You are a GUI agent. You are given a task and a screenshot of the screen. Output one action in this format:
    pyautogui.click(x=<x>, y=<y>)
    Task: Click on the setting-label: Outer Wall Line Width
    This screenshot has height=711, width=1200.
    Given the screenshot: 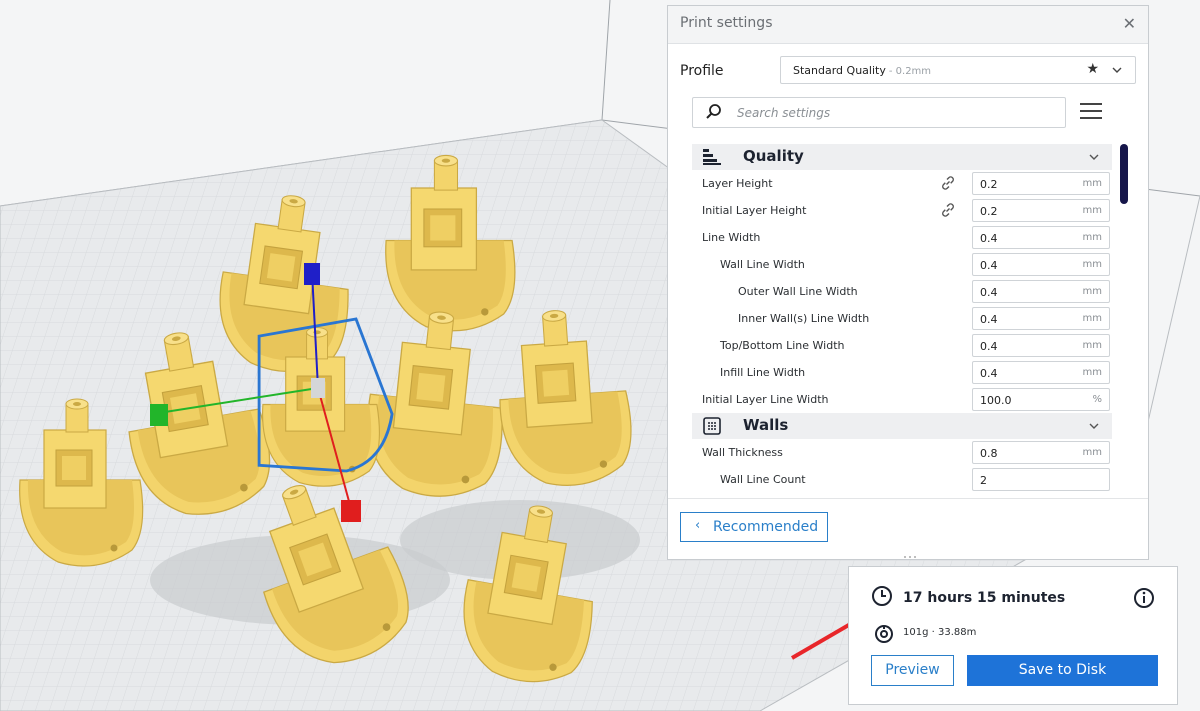 What is the action you would take?
    pyautogui.click(x=798, y=291)
    